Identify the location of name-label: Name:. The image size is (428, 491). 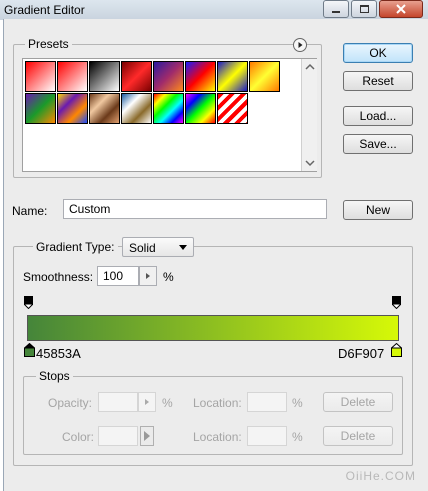
(30, 211).